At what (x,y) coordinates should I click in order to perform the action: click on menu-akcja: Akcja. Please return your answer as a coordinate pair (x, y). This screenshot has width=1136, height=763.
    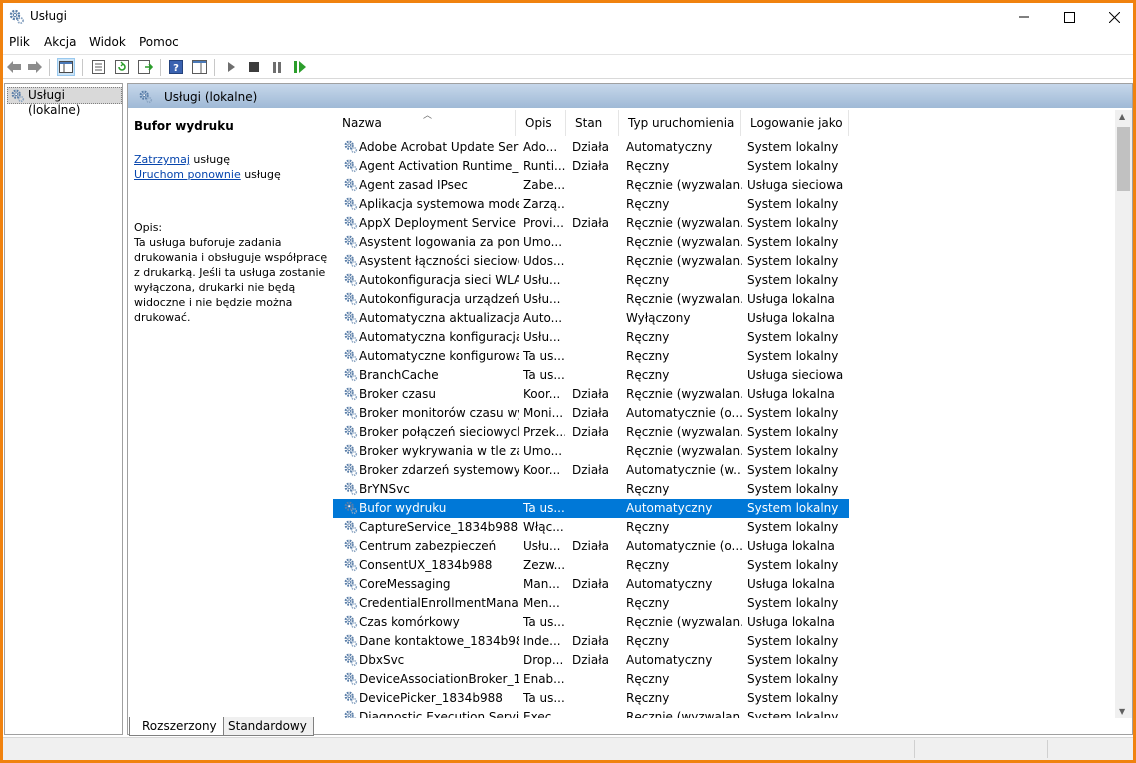
    Looking at the image, I should click on (60, 42).